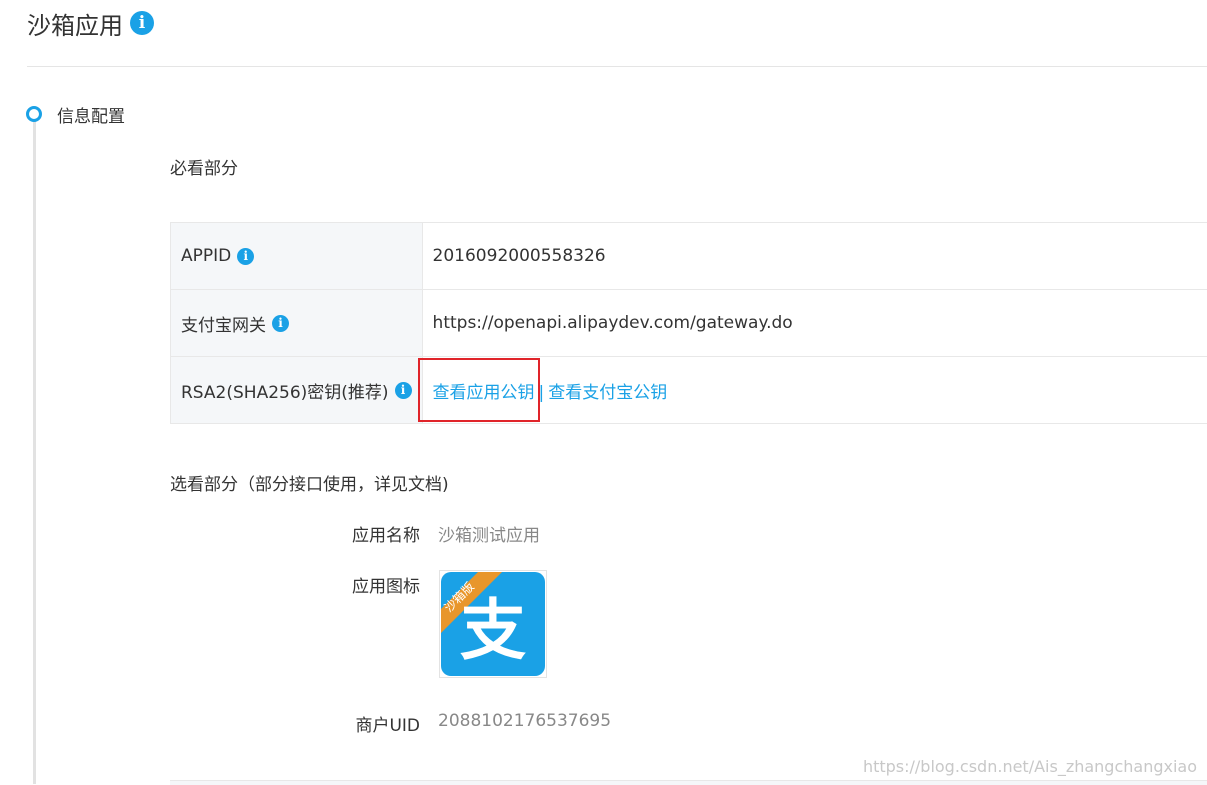 The height and width of the screenshot is (785, 1207). I want to click on required-section-title: 必看部分, so click(204, 166).